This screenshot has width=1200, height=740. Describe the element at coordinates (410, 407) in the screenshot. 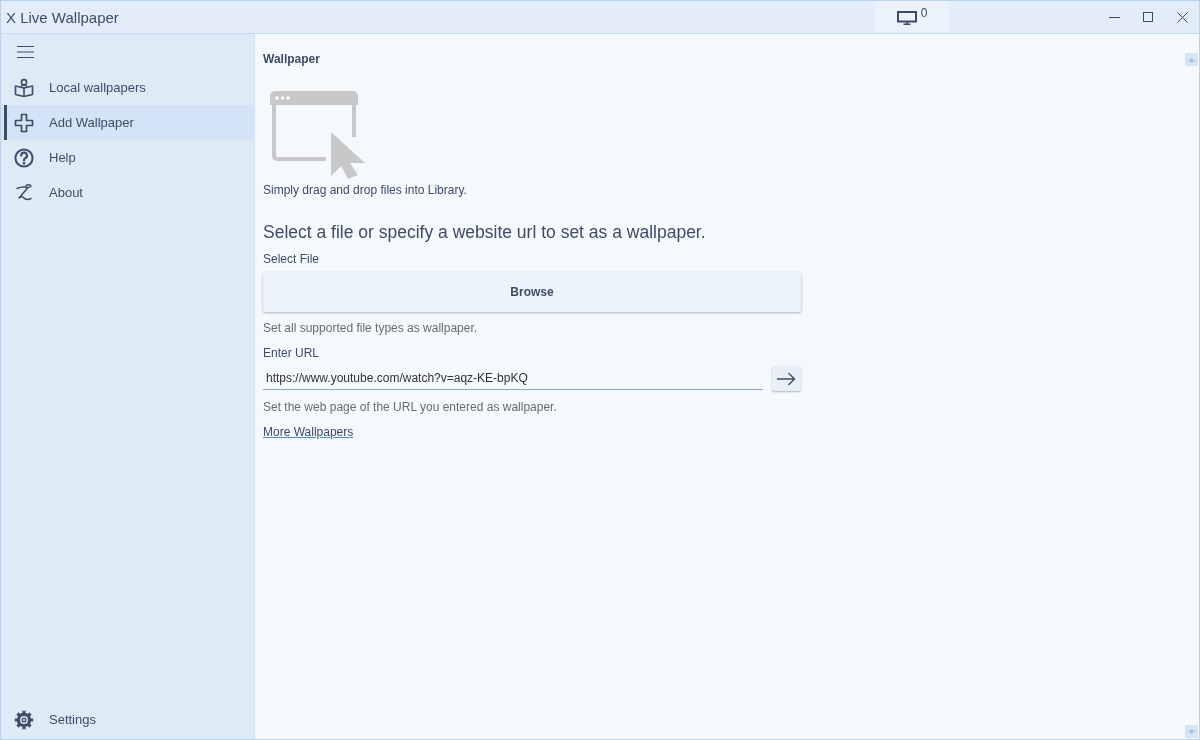

I see `url-hint: Set the web page of the URL you entered as wallpaper.` at that location.